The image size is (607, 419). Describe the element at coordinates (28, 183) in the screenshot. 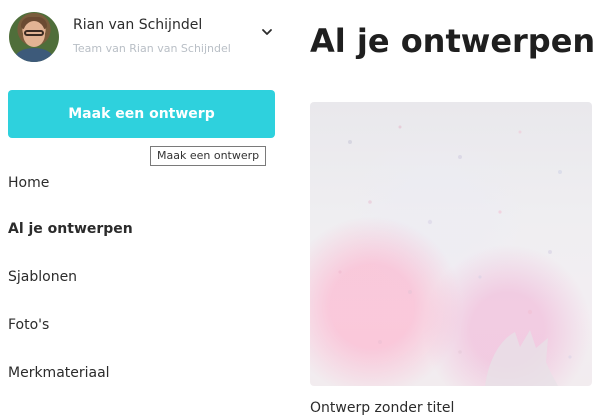

I see `sidebar-item-home: Home` at that location.